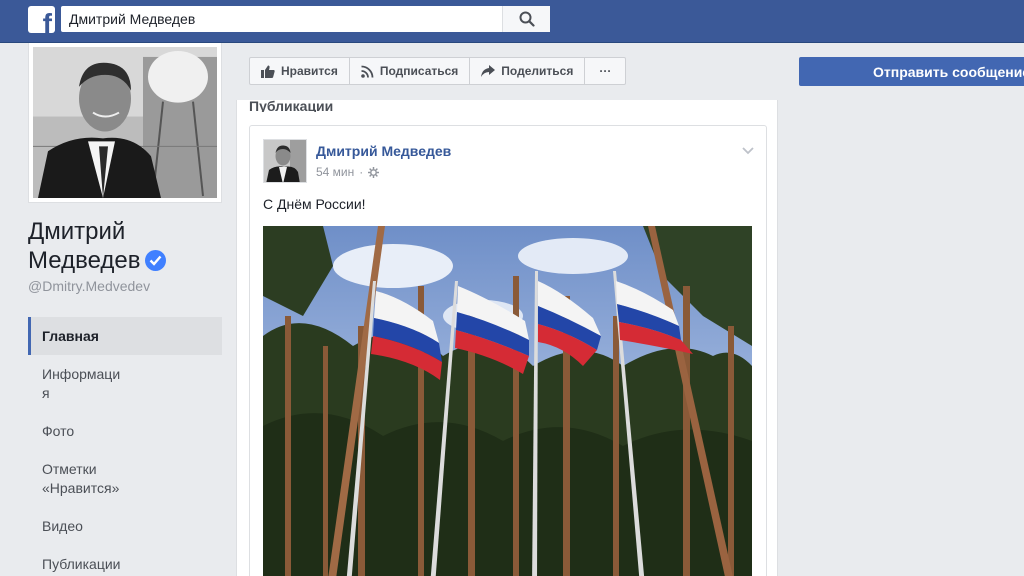 This screenshot has width=1024, height=576. I want to click on page-actions: Нравится Подписаться Поделиться ···, so click(438, 71).